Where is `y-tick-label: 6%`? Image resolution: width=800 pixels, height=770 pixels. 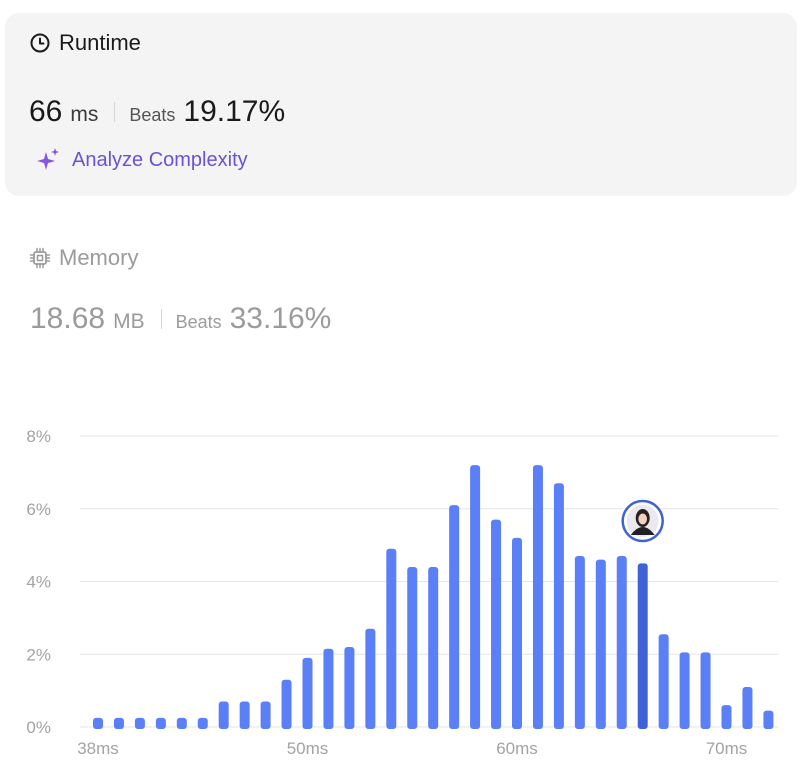
y-tick-label: 6% is located at coordinates (38, 509).